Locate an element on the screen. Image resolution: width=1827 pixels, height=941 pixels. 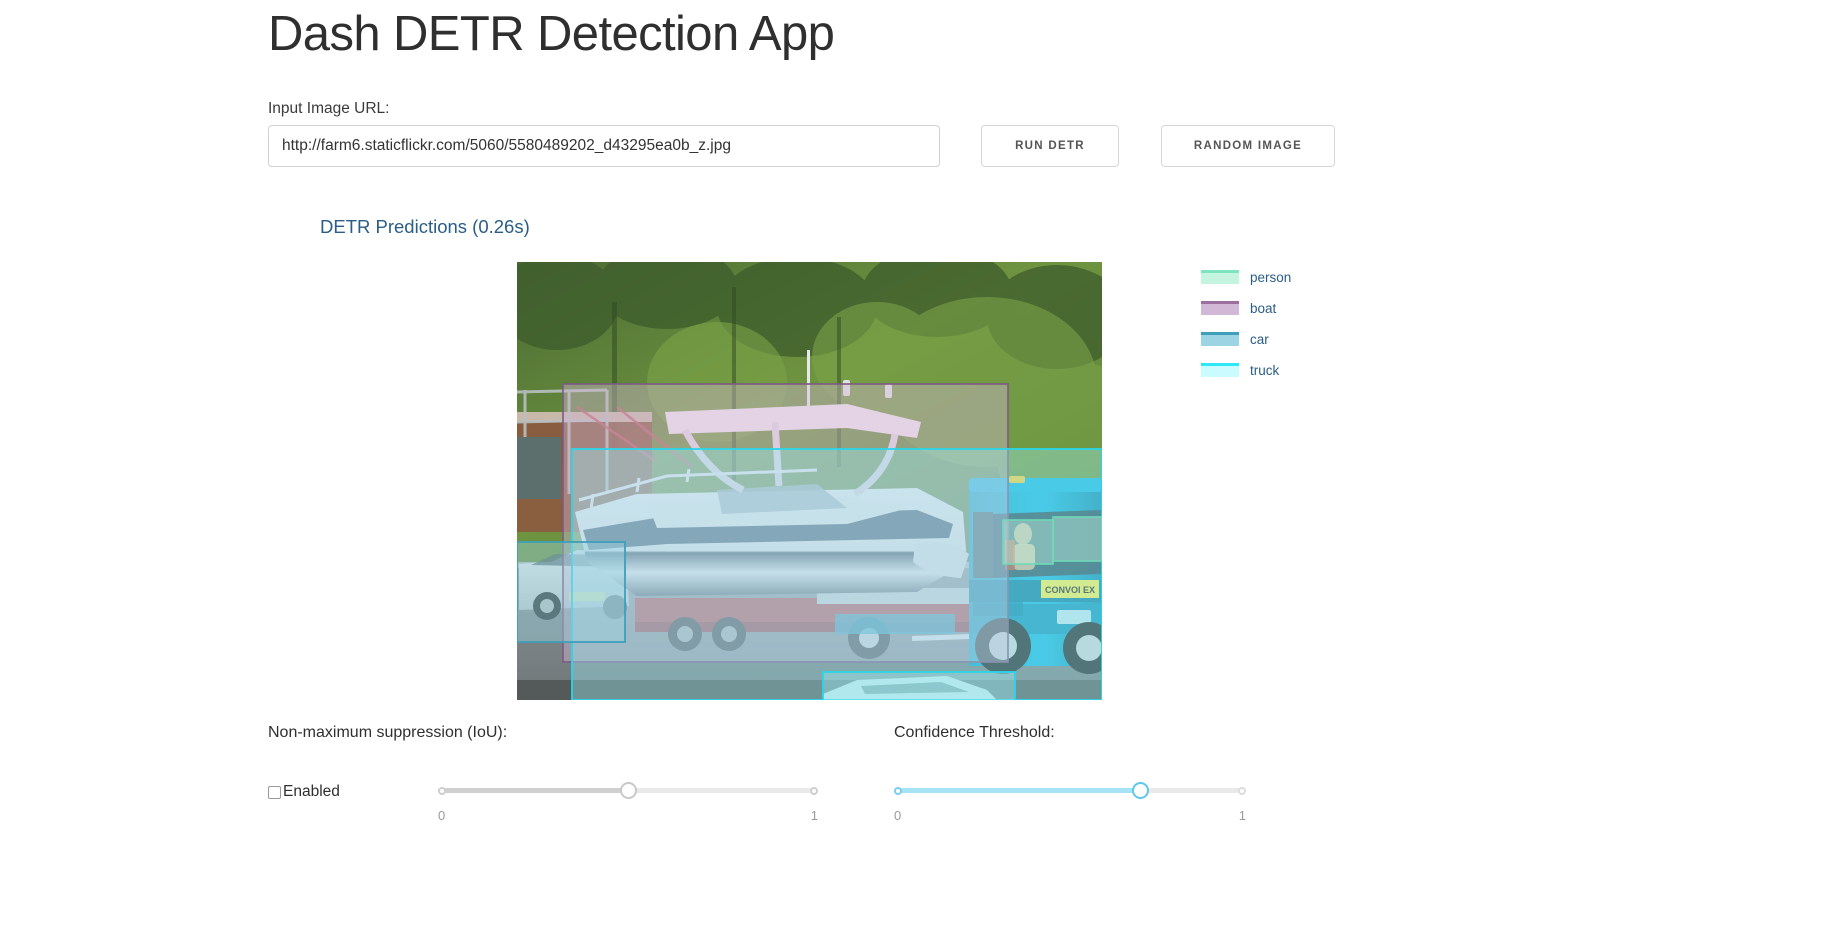
url-control-row: RUN DETR RANDOM IMAGE is located at coordinates (913, 146).